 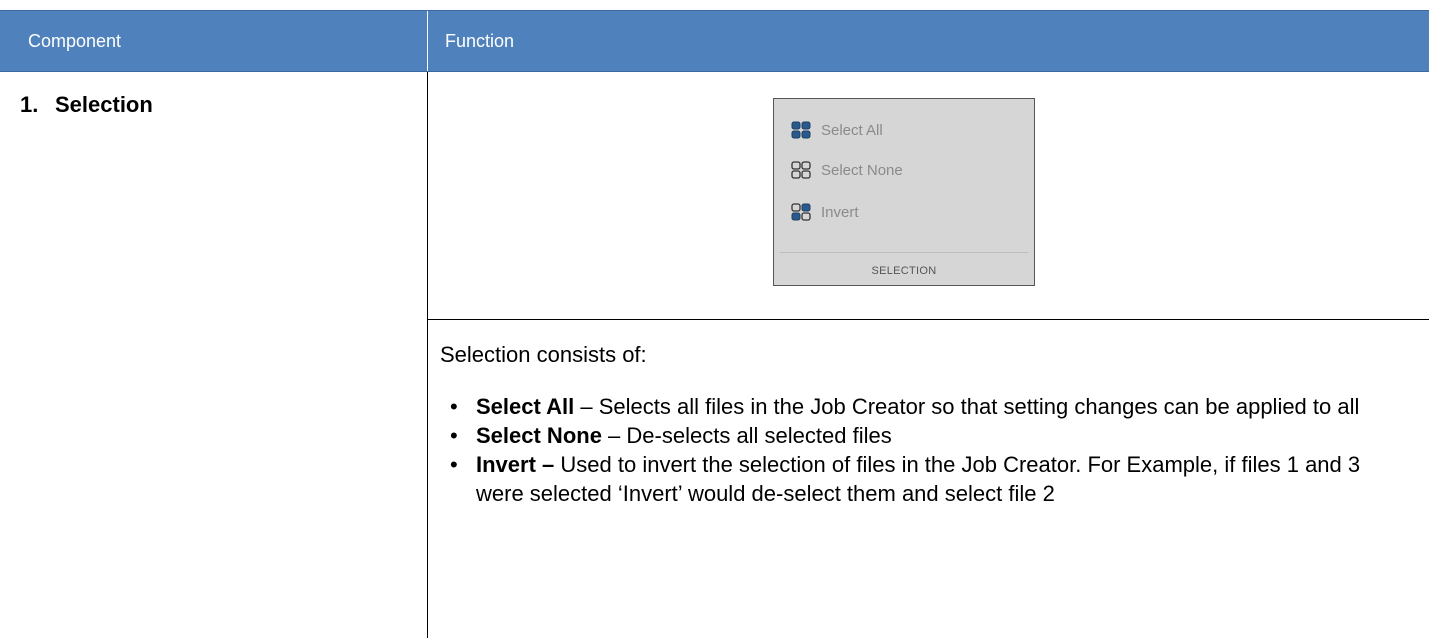 What do you see at coordinates (852, 130) in the screenshot?
I see `select-all-label: Select All` at bounding box center [852, 130].